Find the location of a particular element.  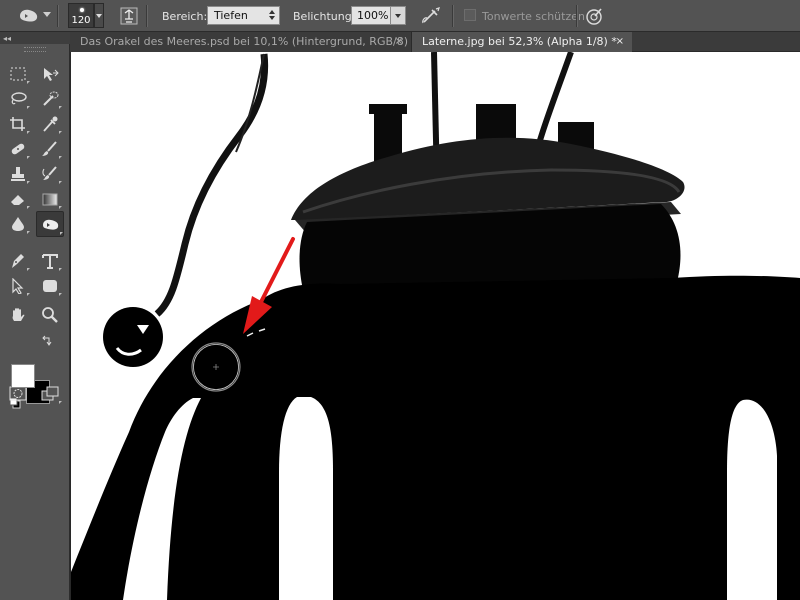

move-icon is located at coordinates (50, 74).